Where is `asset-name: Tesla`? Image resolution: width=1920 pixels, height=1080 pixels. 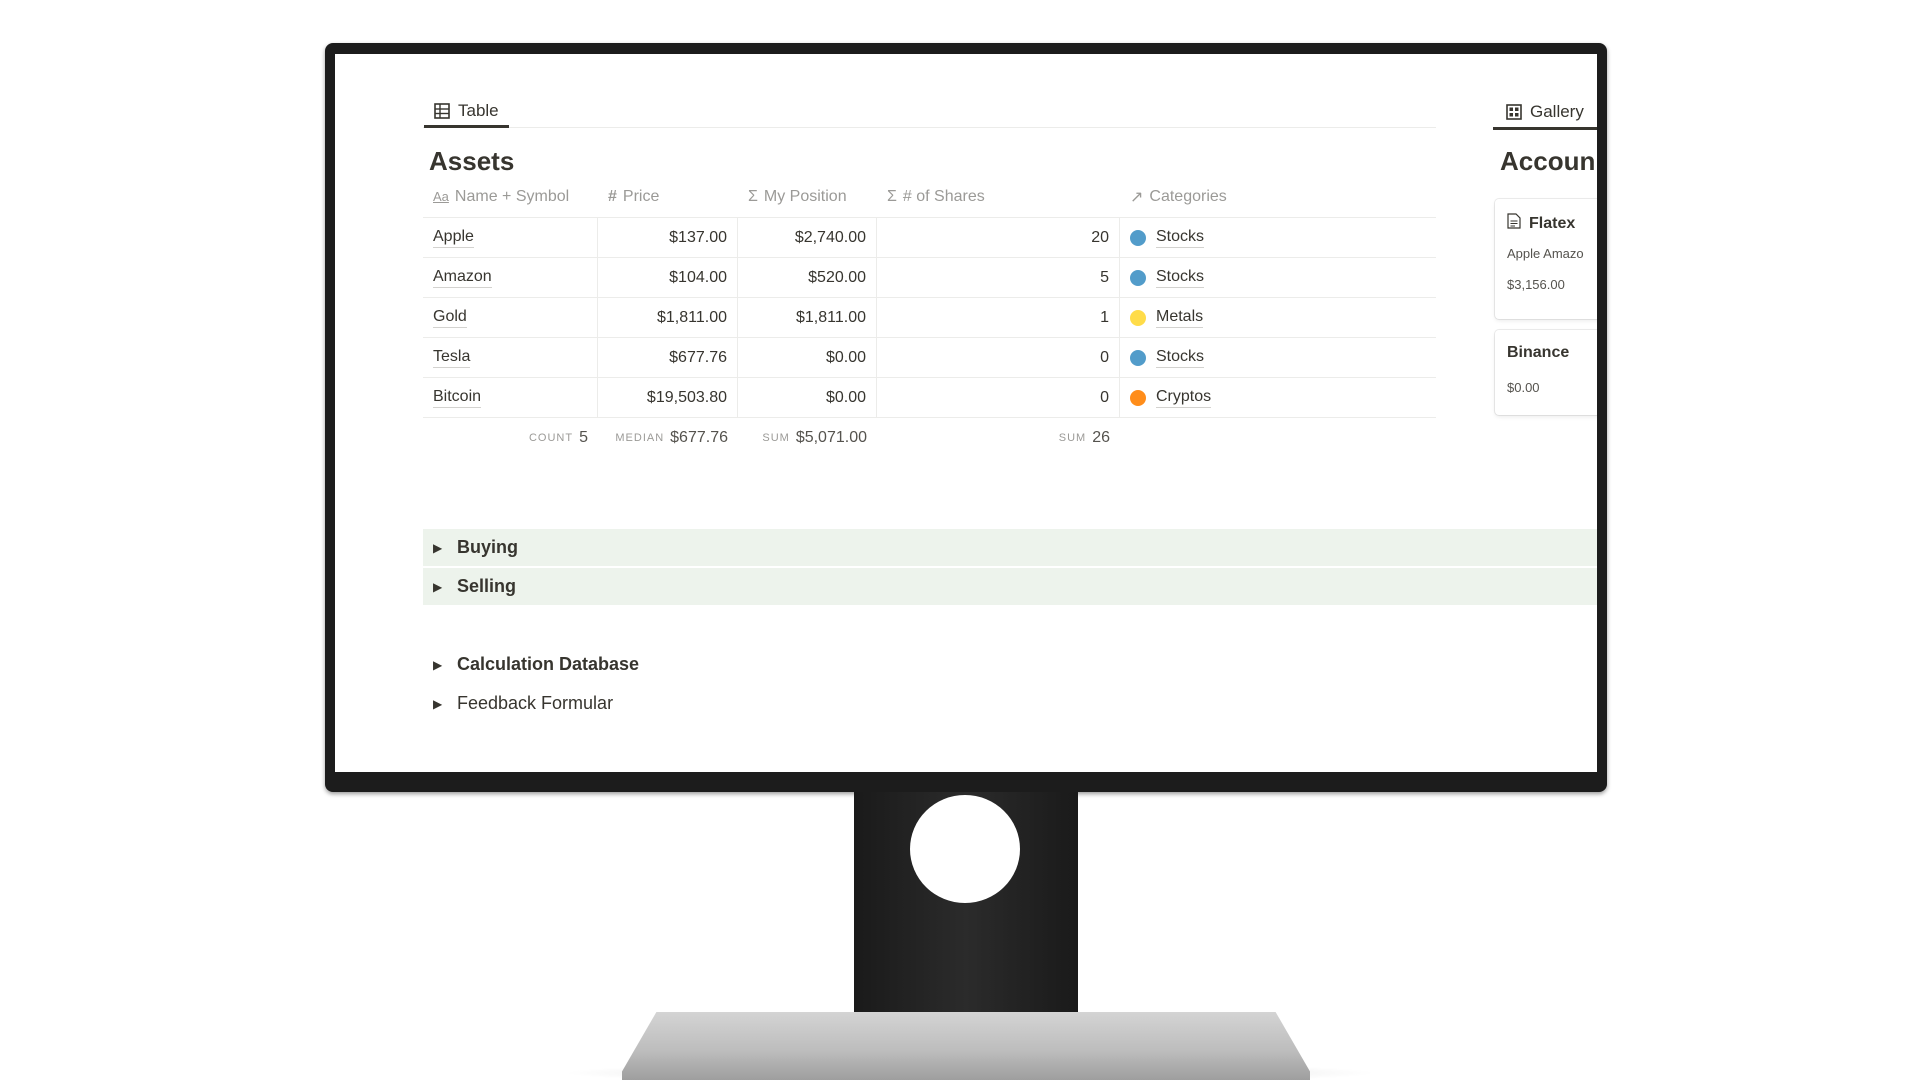
asset-name: Tesla is located at coordinates (452, 358).